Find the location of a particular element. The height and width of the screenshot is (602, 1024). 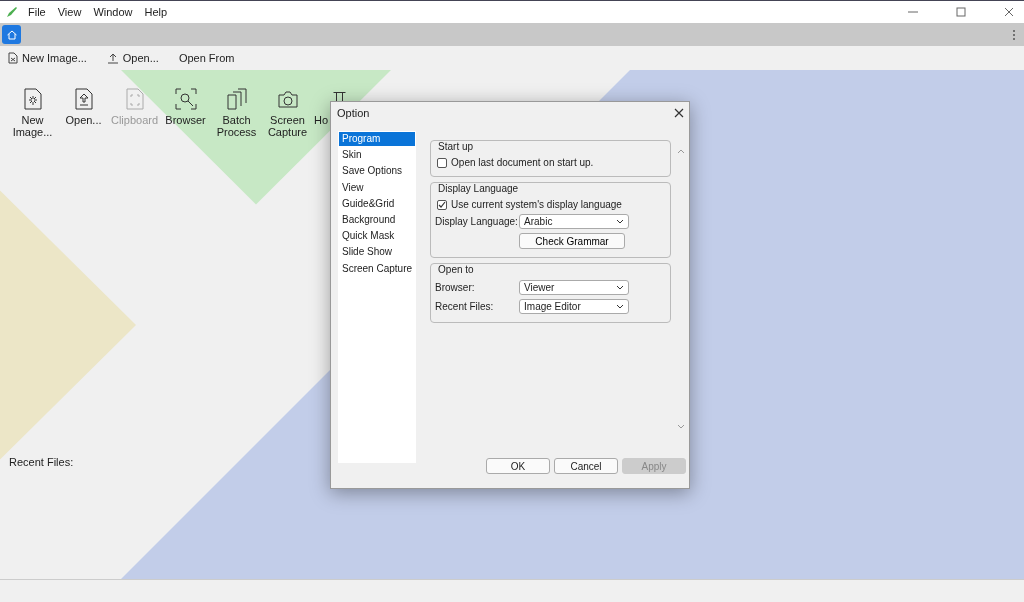

category-item: Screen Capture is located at coordinates (377, 268).